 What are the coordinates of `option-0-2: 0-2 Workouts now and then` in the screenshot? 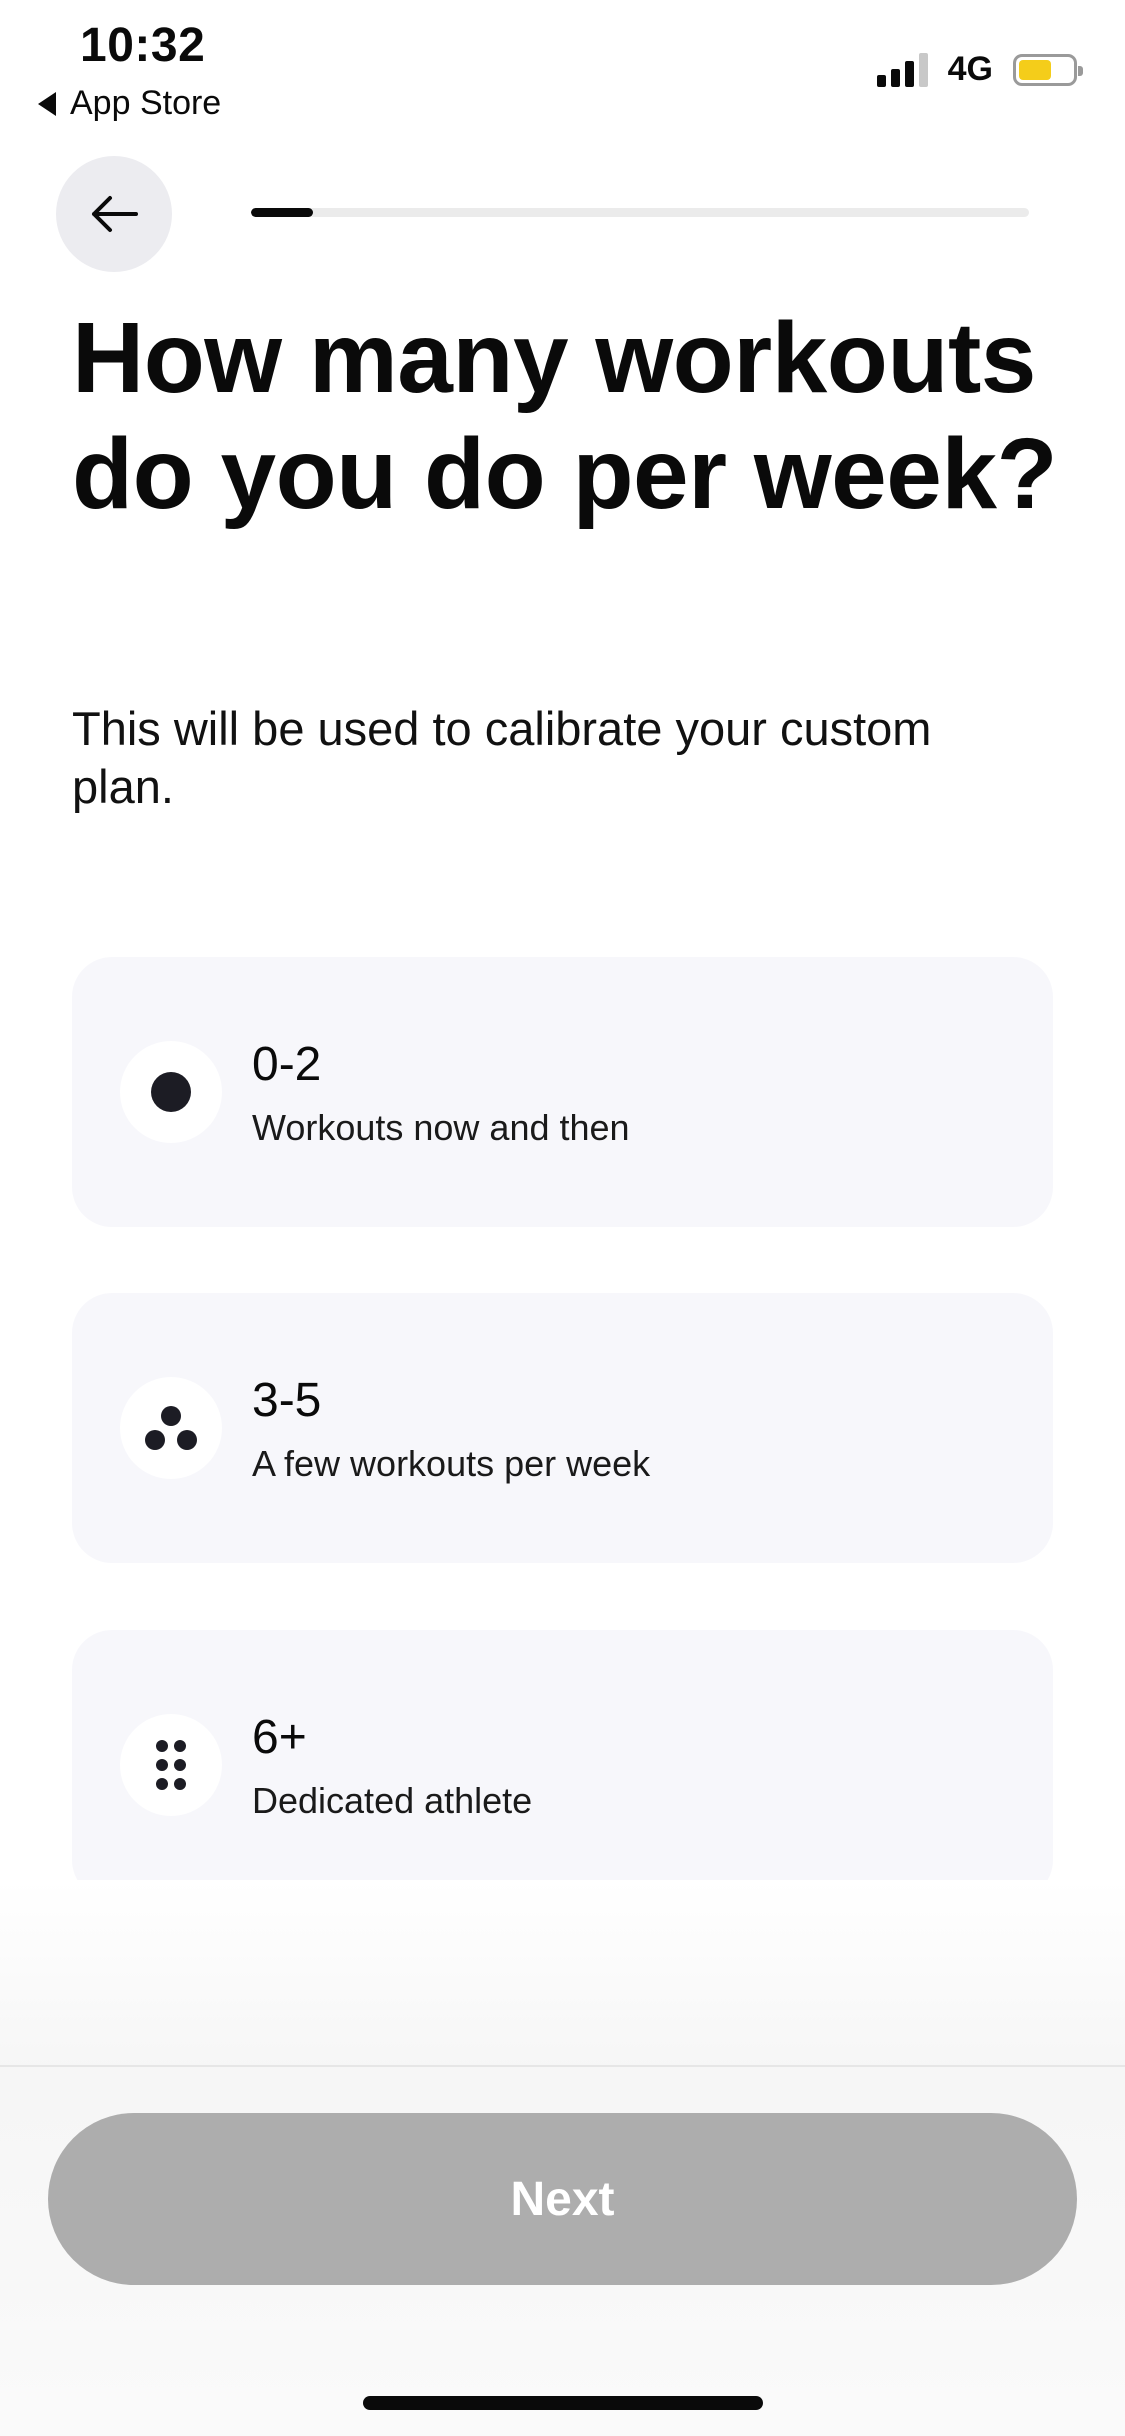 It's located at (562, 1092).